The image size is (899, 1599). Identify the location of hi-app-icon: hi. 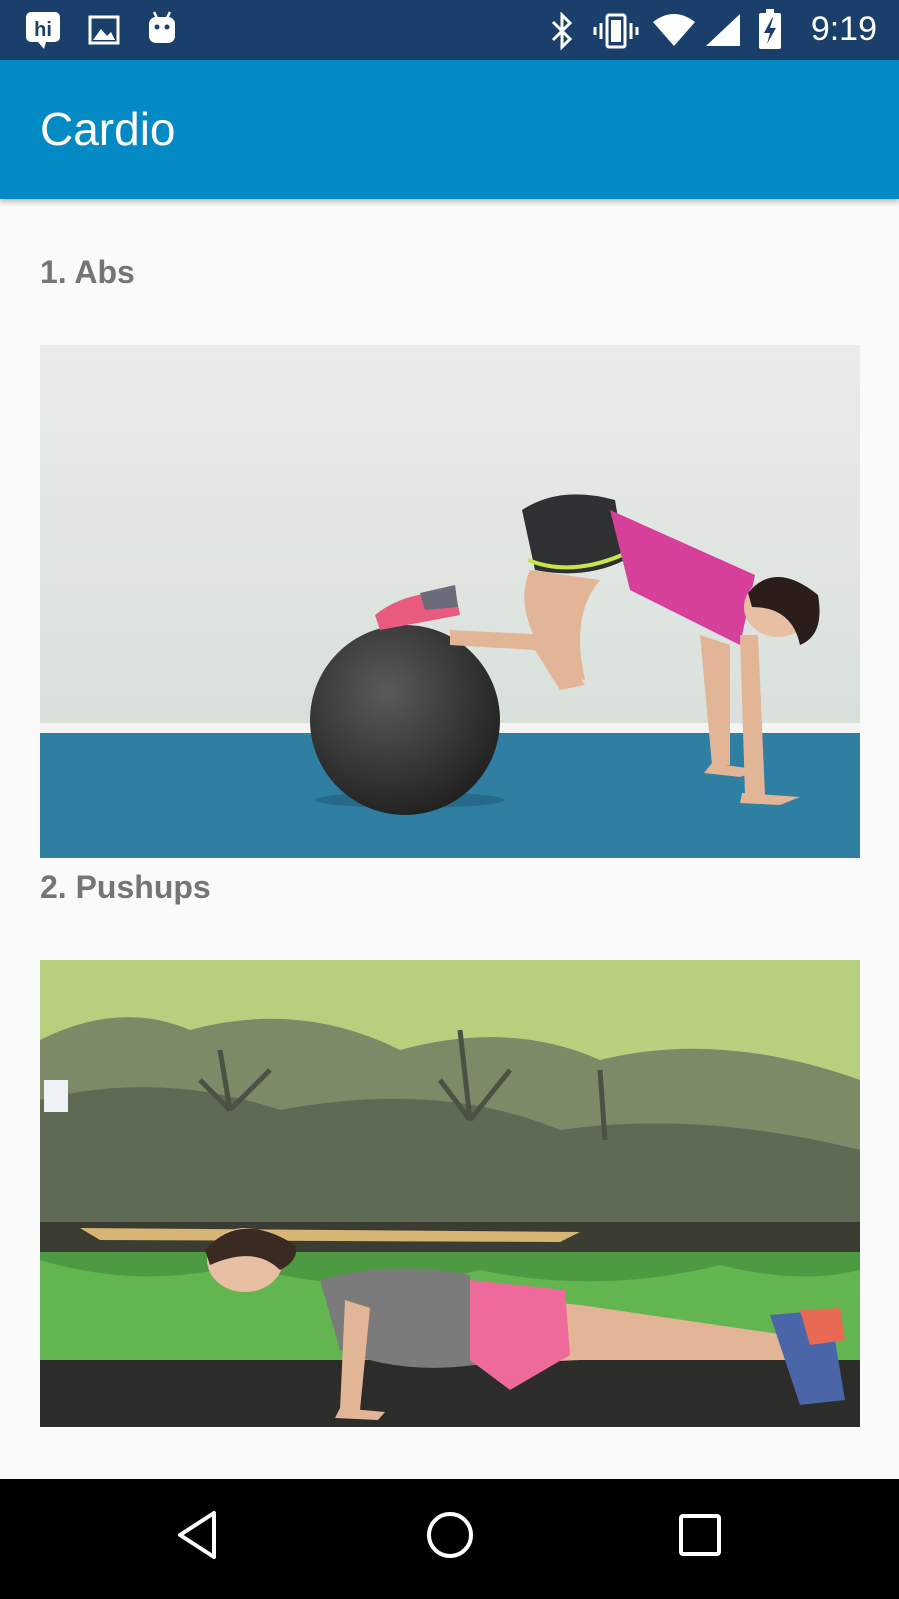
(43, 30).